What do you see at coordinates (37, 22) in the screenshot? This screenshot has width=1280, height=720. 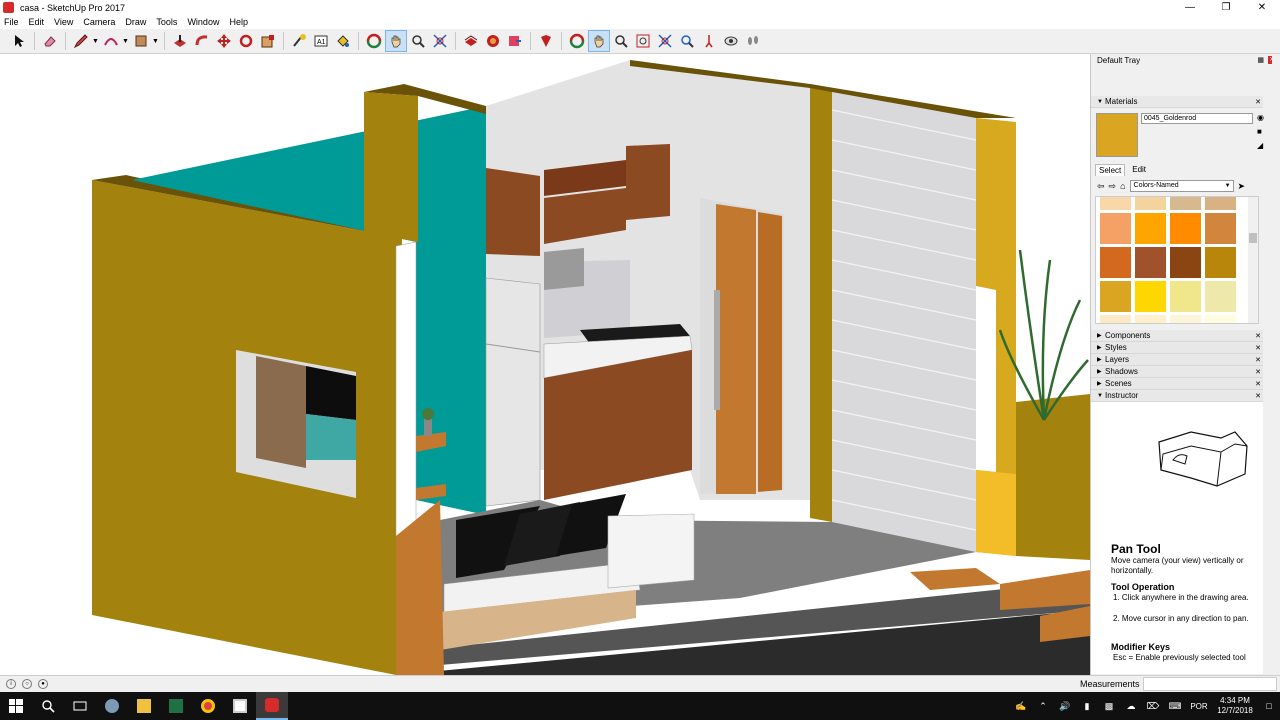 I see `menu-edit: Edit` at bounding box center [37, 22].